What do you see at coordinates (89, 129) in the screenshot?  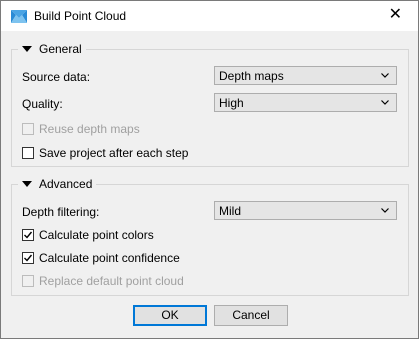 I see `reuse-depth-maps-label: Reuse depth maps` at bounding box center [89, 129].